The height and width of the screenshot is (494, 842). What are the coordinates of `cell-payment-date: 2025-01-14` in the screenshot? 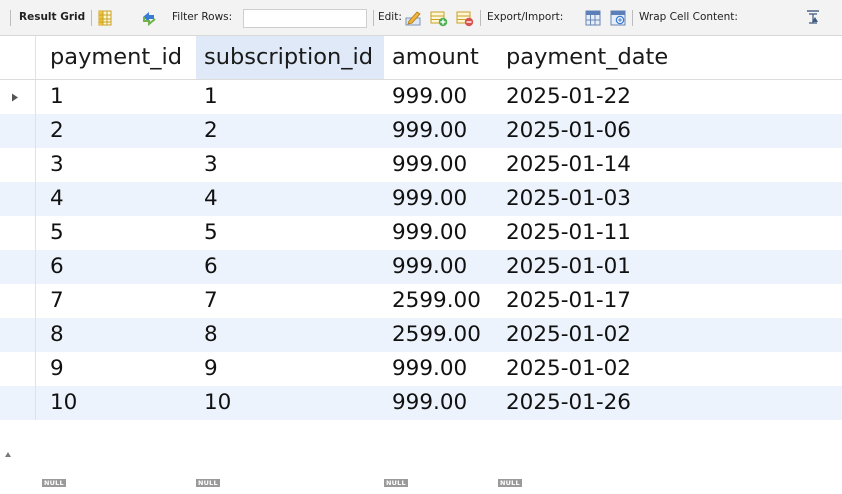 It's located at (587, 165).